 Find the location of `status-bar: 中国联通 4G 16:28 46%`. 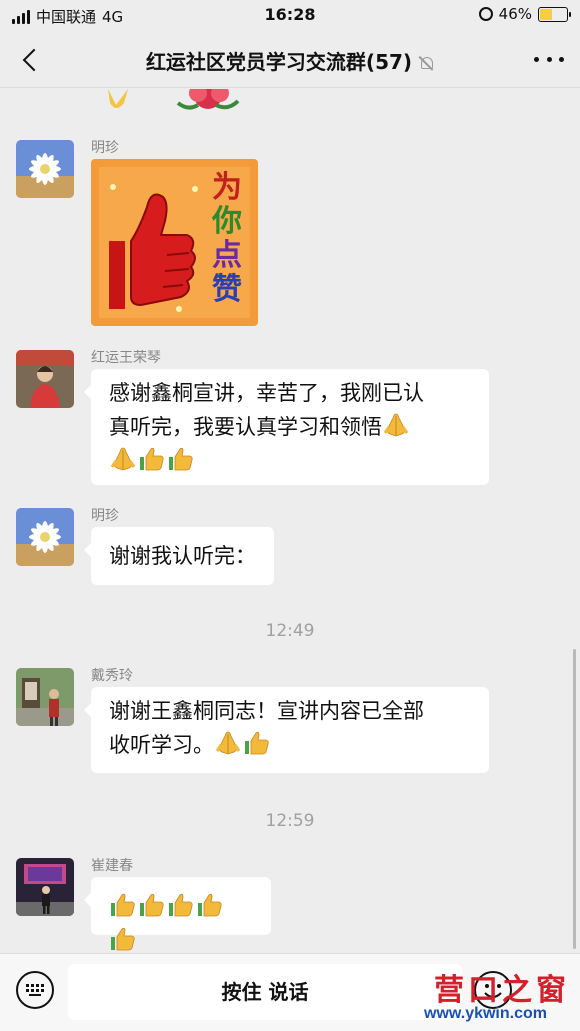

status-bar: 中国联通 4G 16:28 46% is located at coordinates (290, 15).